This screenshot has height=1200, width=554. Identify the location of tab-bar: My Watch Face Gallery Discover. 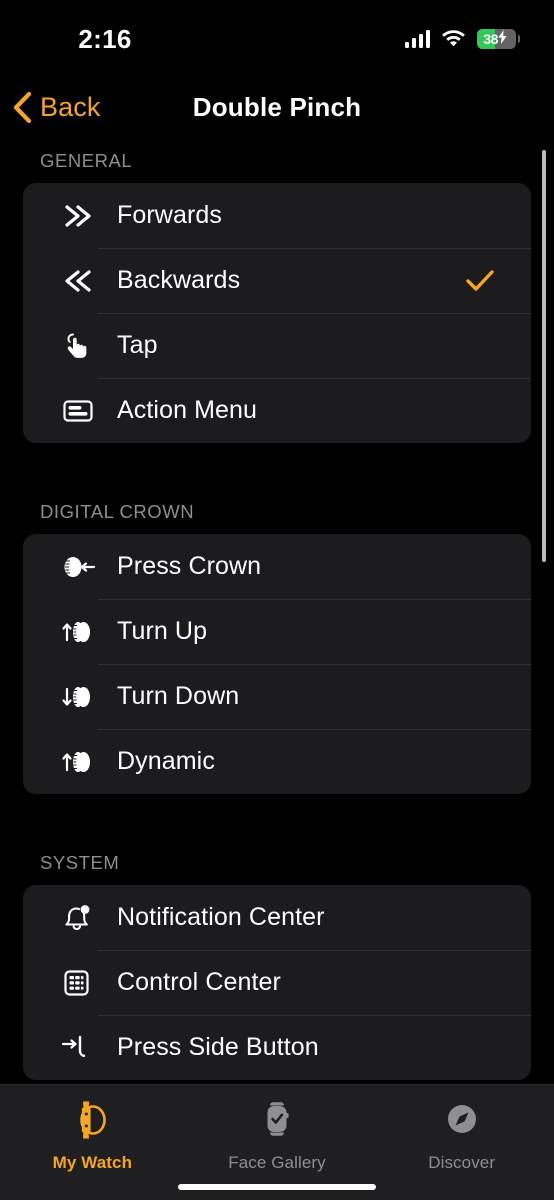
(277, 1142).